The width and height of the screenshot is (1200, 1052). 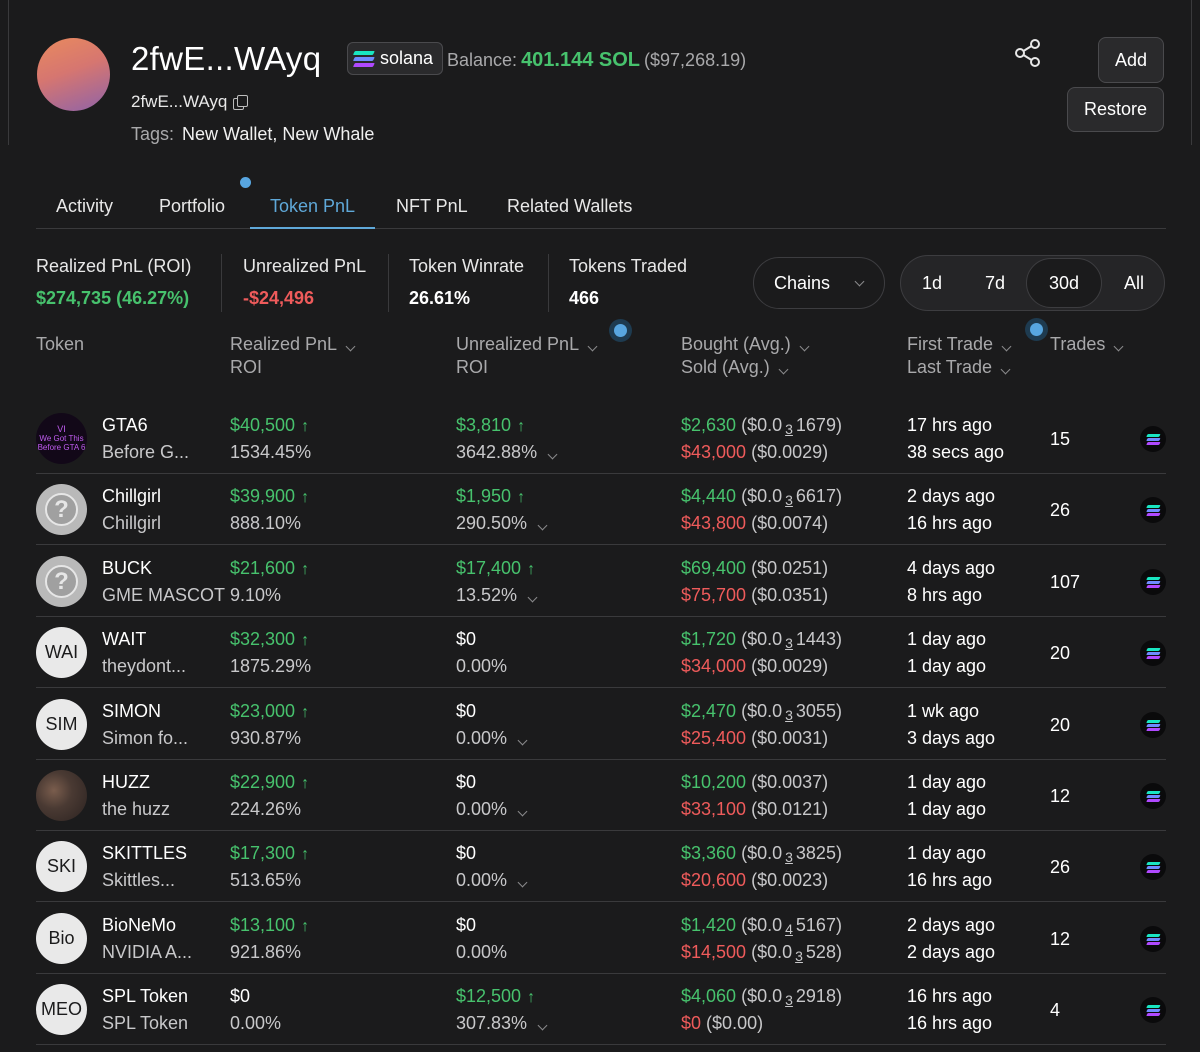 I want to click on token-symbol: Chillgirl, so click(x=131, y=496).